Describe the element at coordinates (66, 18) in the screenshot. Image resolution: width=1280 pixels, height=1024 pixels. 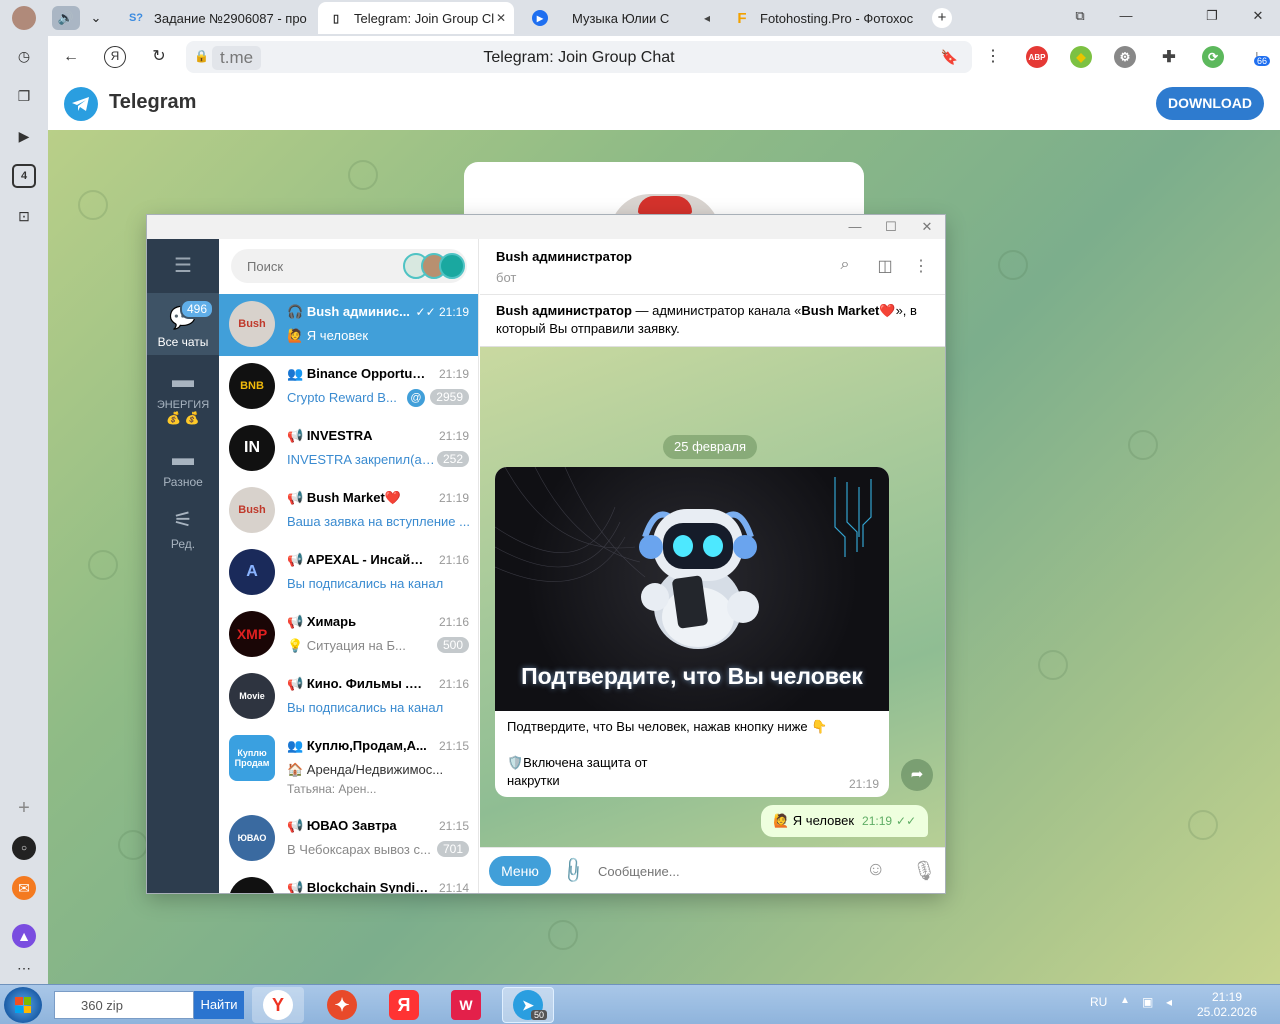
I see `sound-toggle: 🔊` at that location.